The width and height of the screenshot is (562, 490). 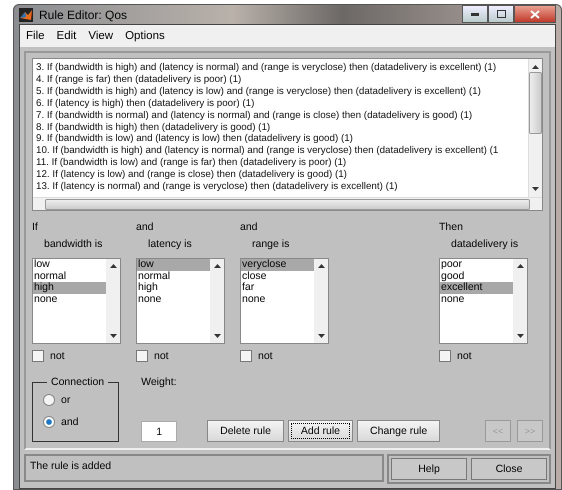 I want to click on footer-button: Close, so click(x=509, y=469).